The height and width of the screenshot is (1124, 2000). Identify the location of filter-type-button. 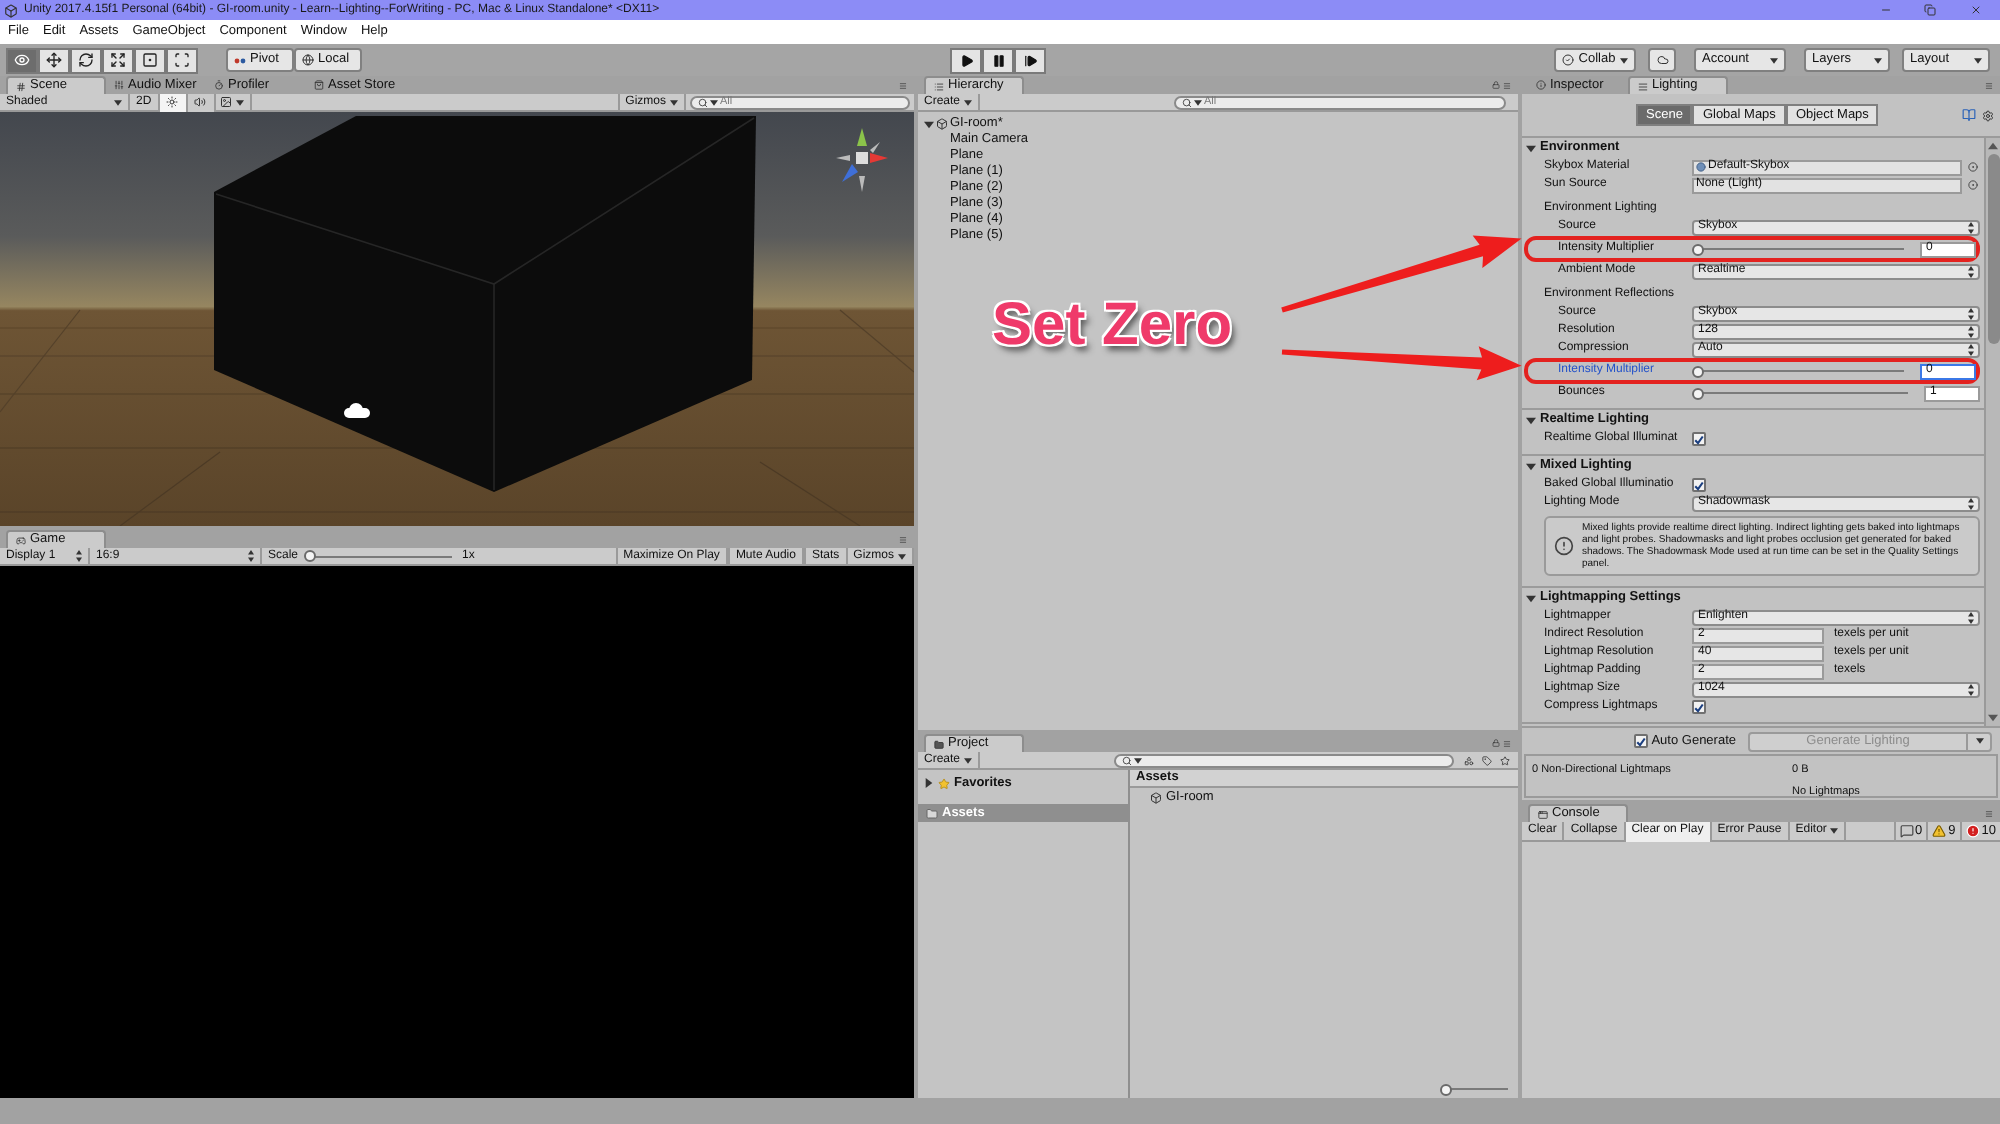
(1469, 760).